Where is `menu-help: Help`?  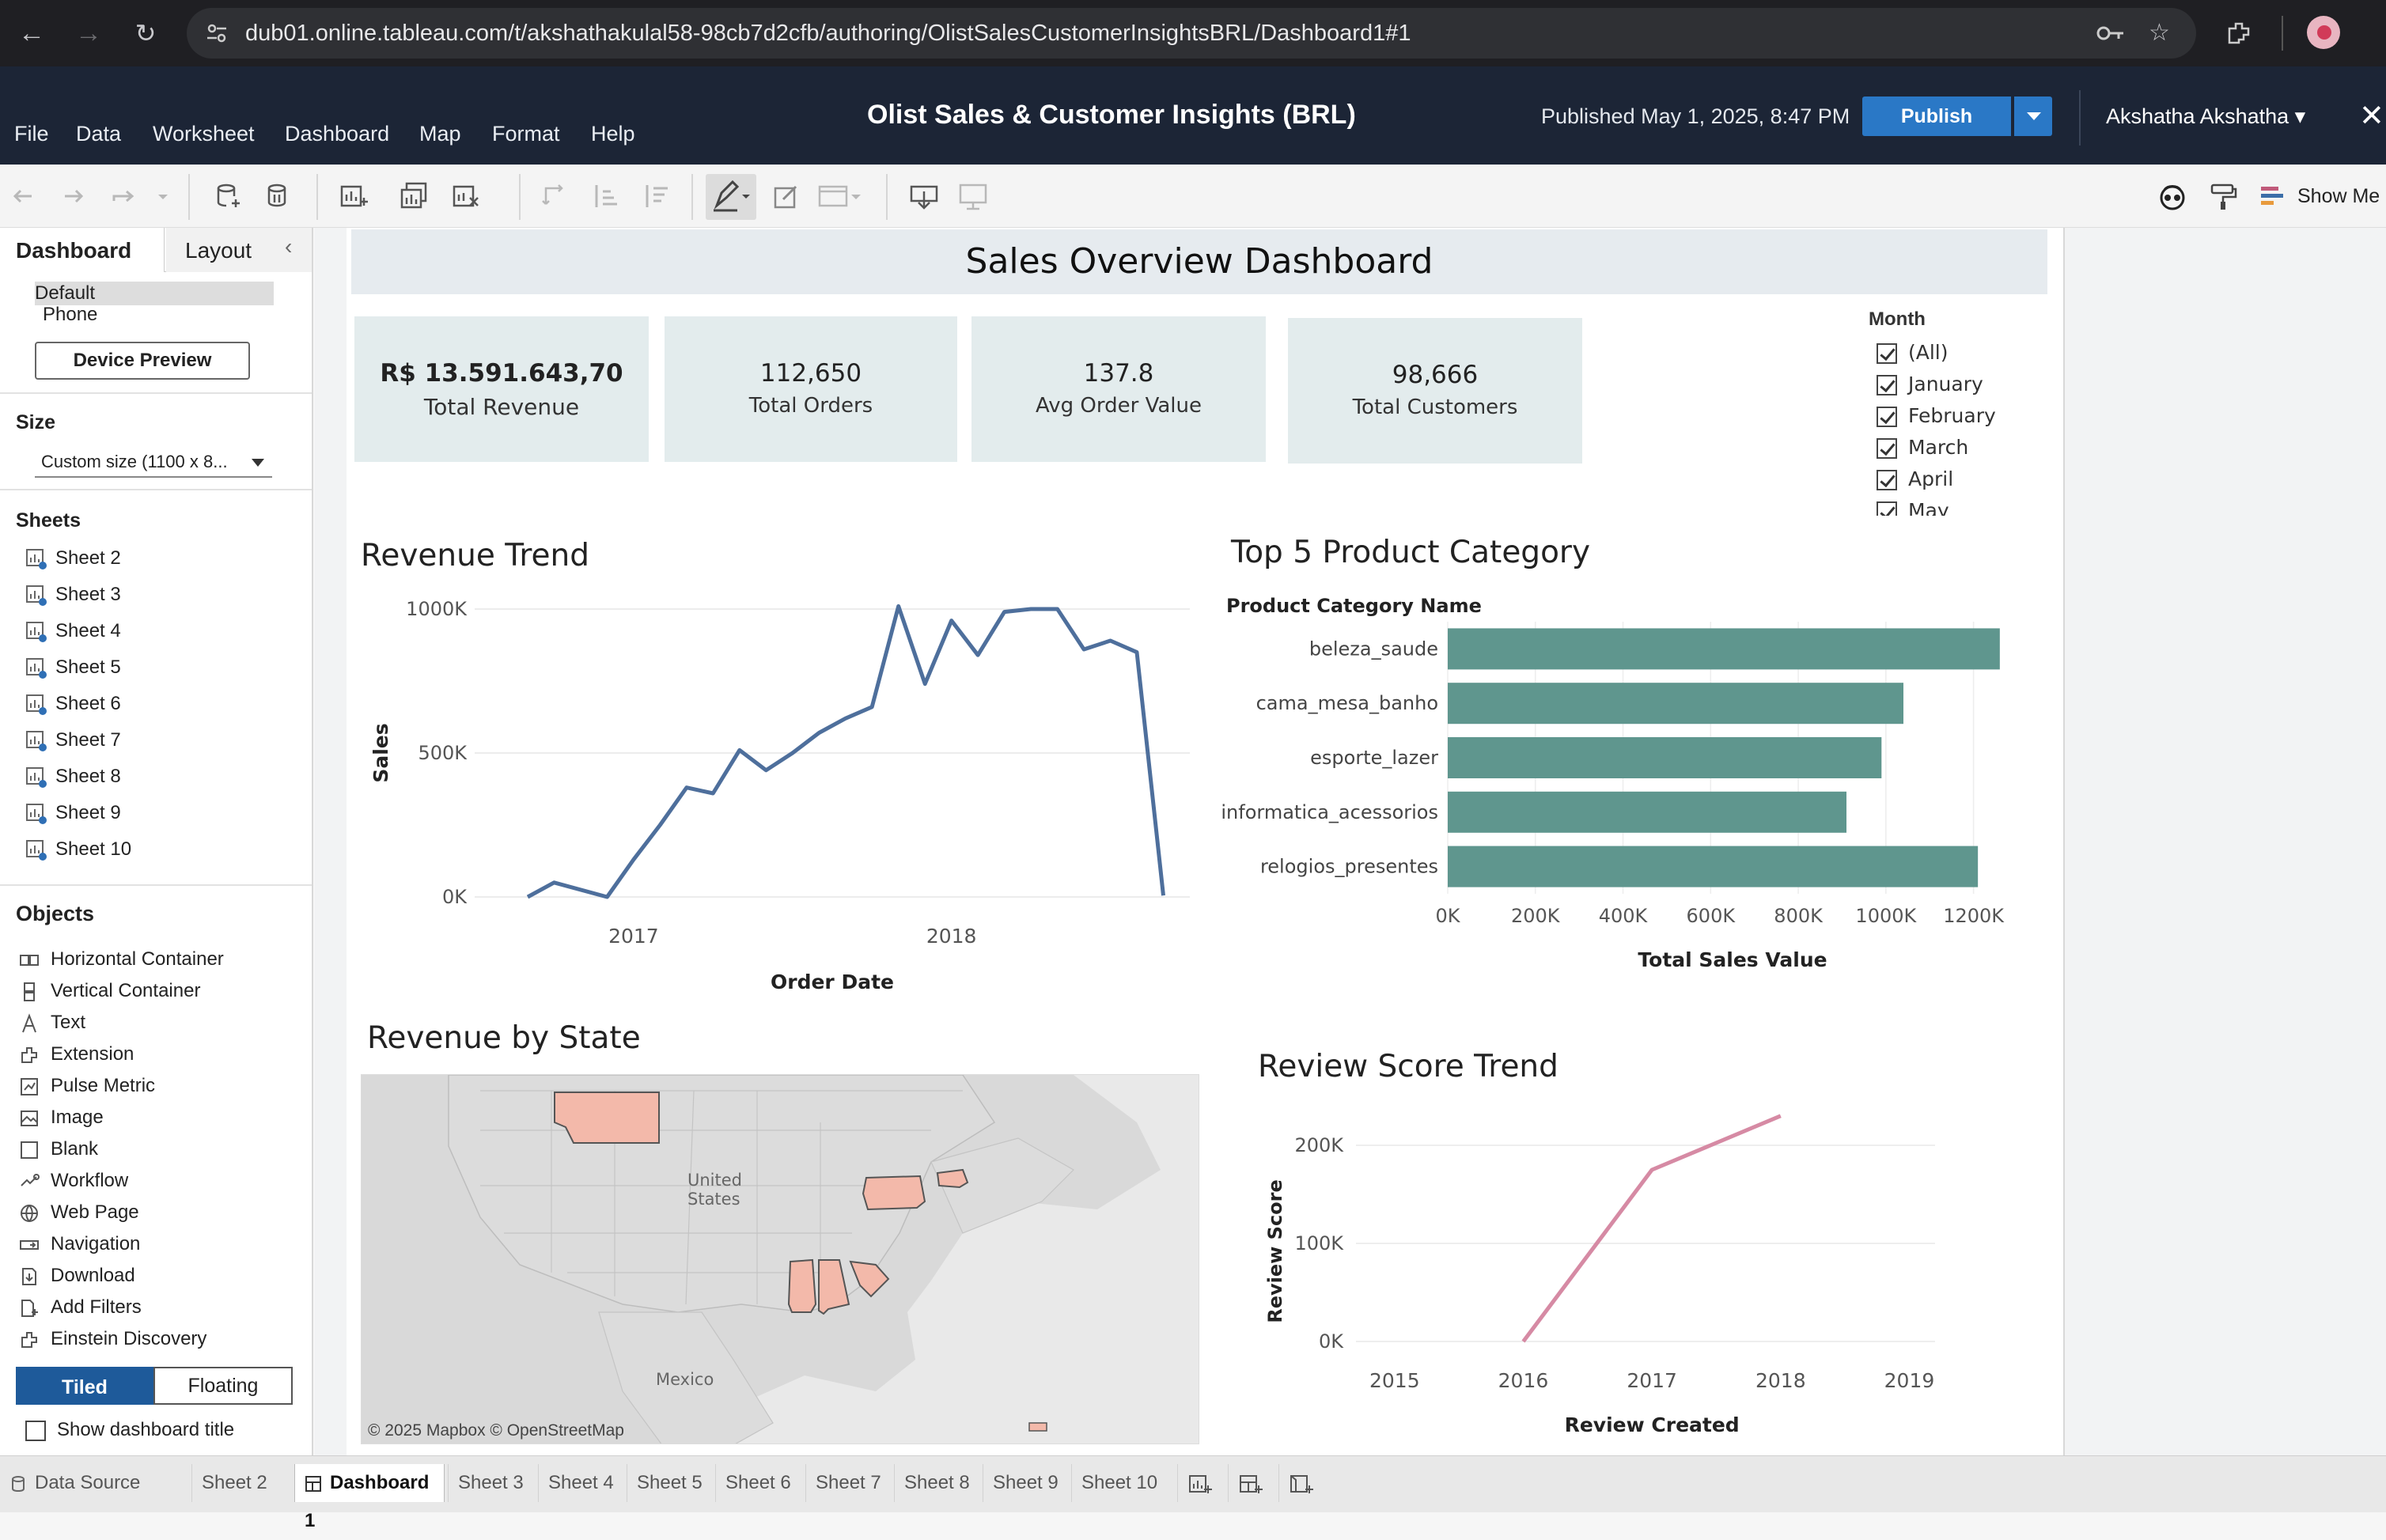 menu-help: Help is located at coordinates (613, 134).